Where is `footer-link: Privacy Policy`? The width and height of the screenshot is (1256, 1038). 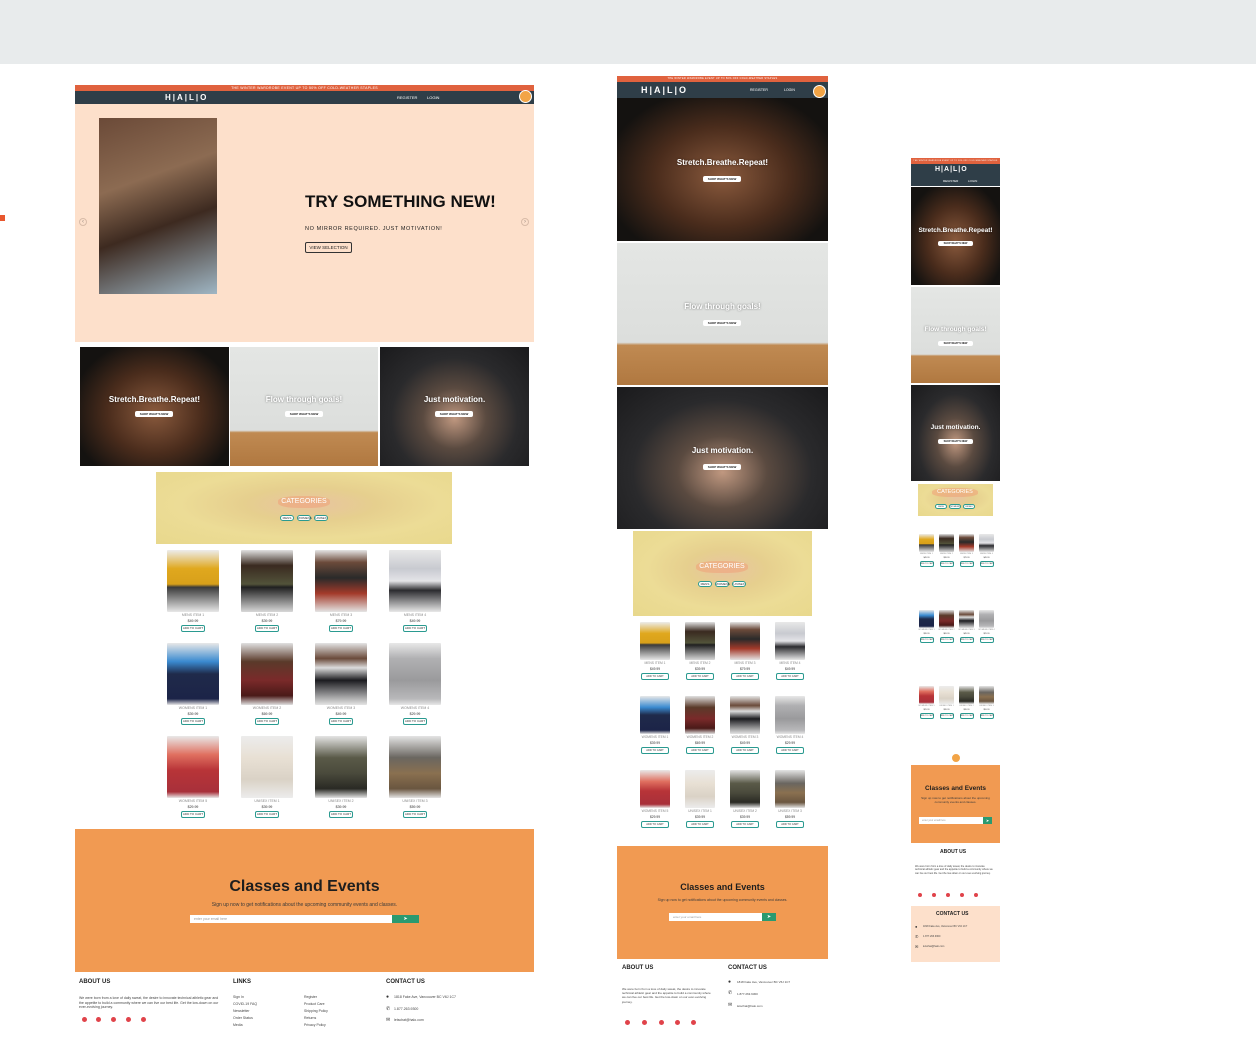
footer-link: Privacy Policy is located at coordinates (316, 1025).